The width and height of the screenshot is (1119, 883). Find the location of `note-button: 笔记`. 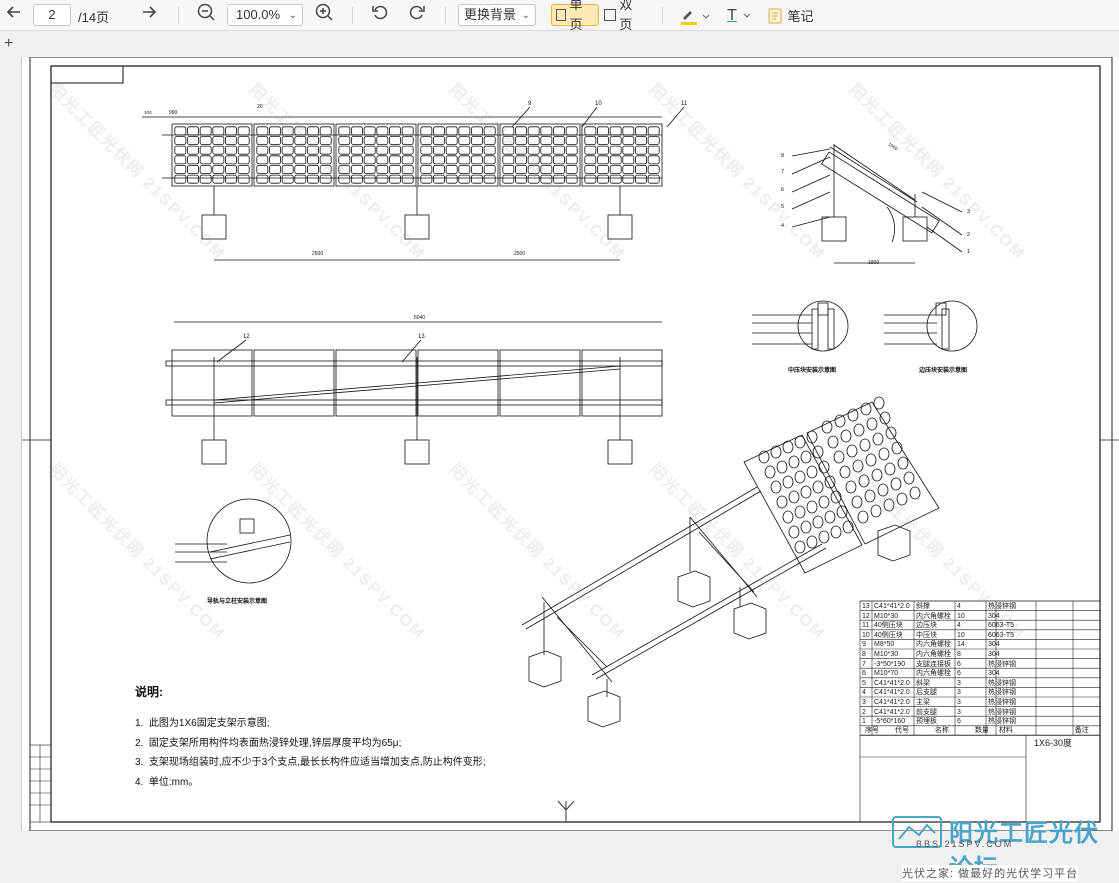

note-button: 笔记 is located at coordinates (791, 15).